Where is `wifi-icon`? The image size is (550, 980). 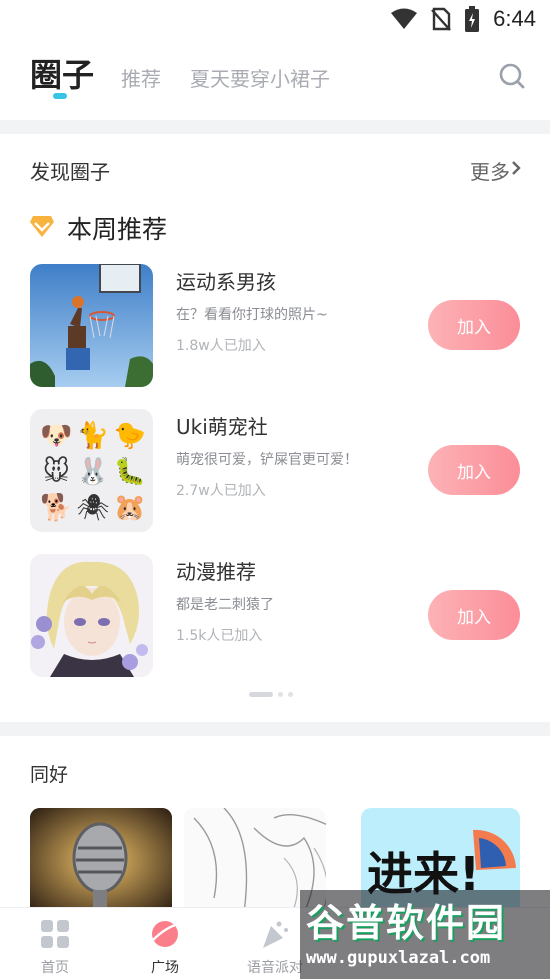 wifi-icon is located at coordinates (404, 18).